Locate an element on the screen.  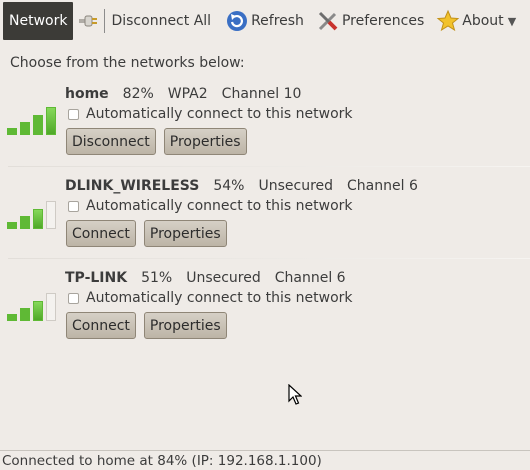
network-security: WPA2 is located at coordinates (187, 94).